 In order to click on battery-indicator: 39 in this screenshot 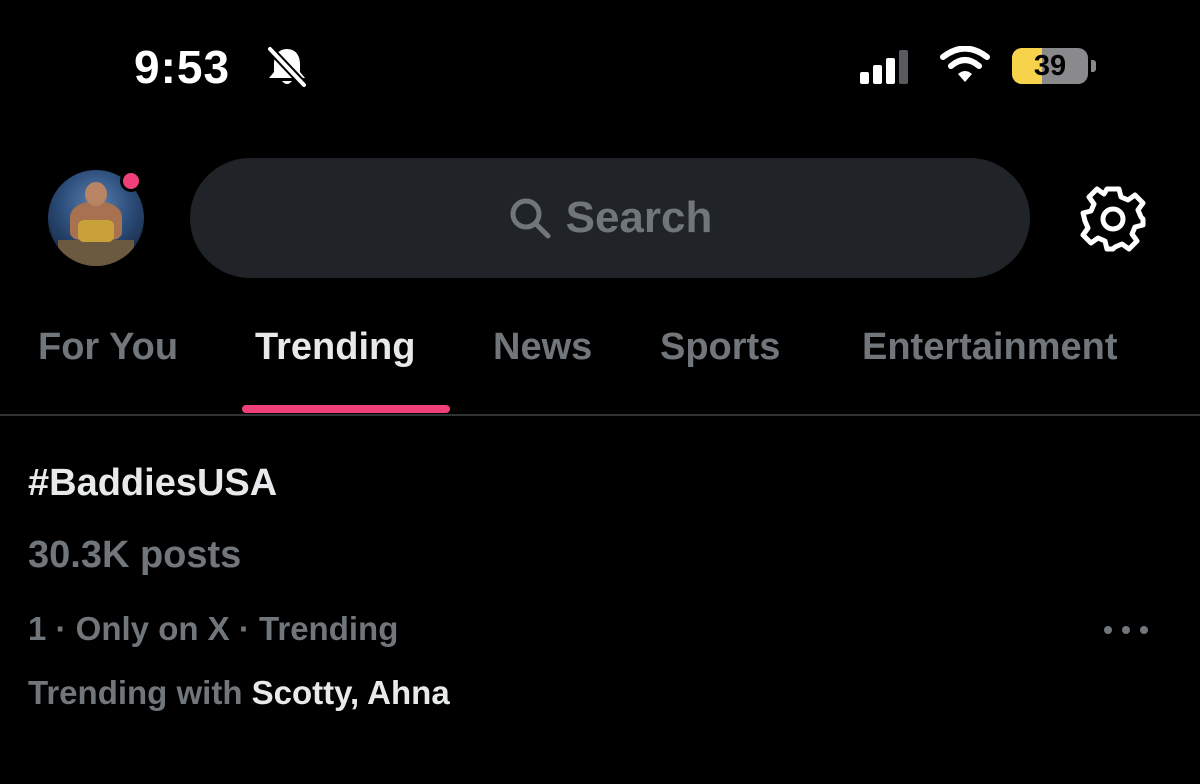, I will do `click(1054, 66)`.